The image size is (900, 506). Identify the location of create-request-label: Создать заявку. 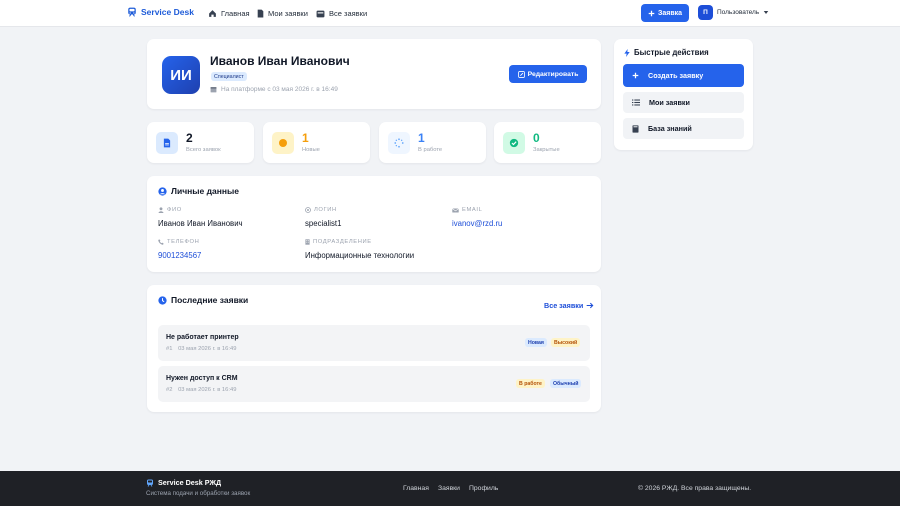
(676, 75).